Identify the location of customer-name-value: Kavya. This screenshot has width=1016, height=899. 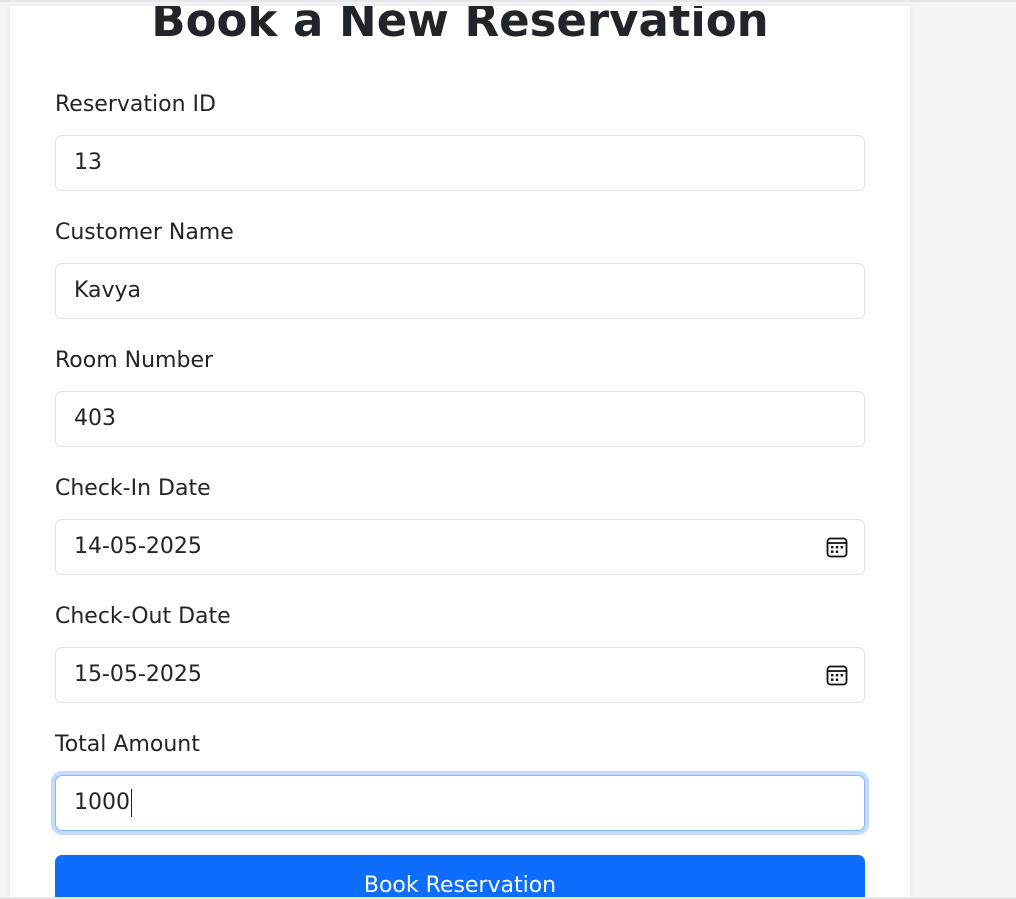
(108, 290).